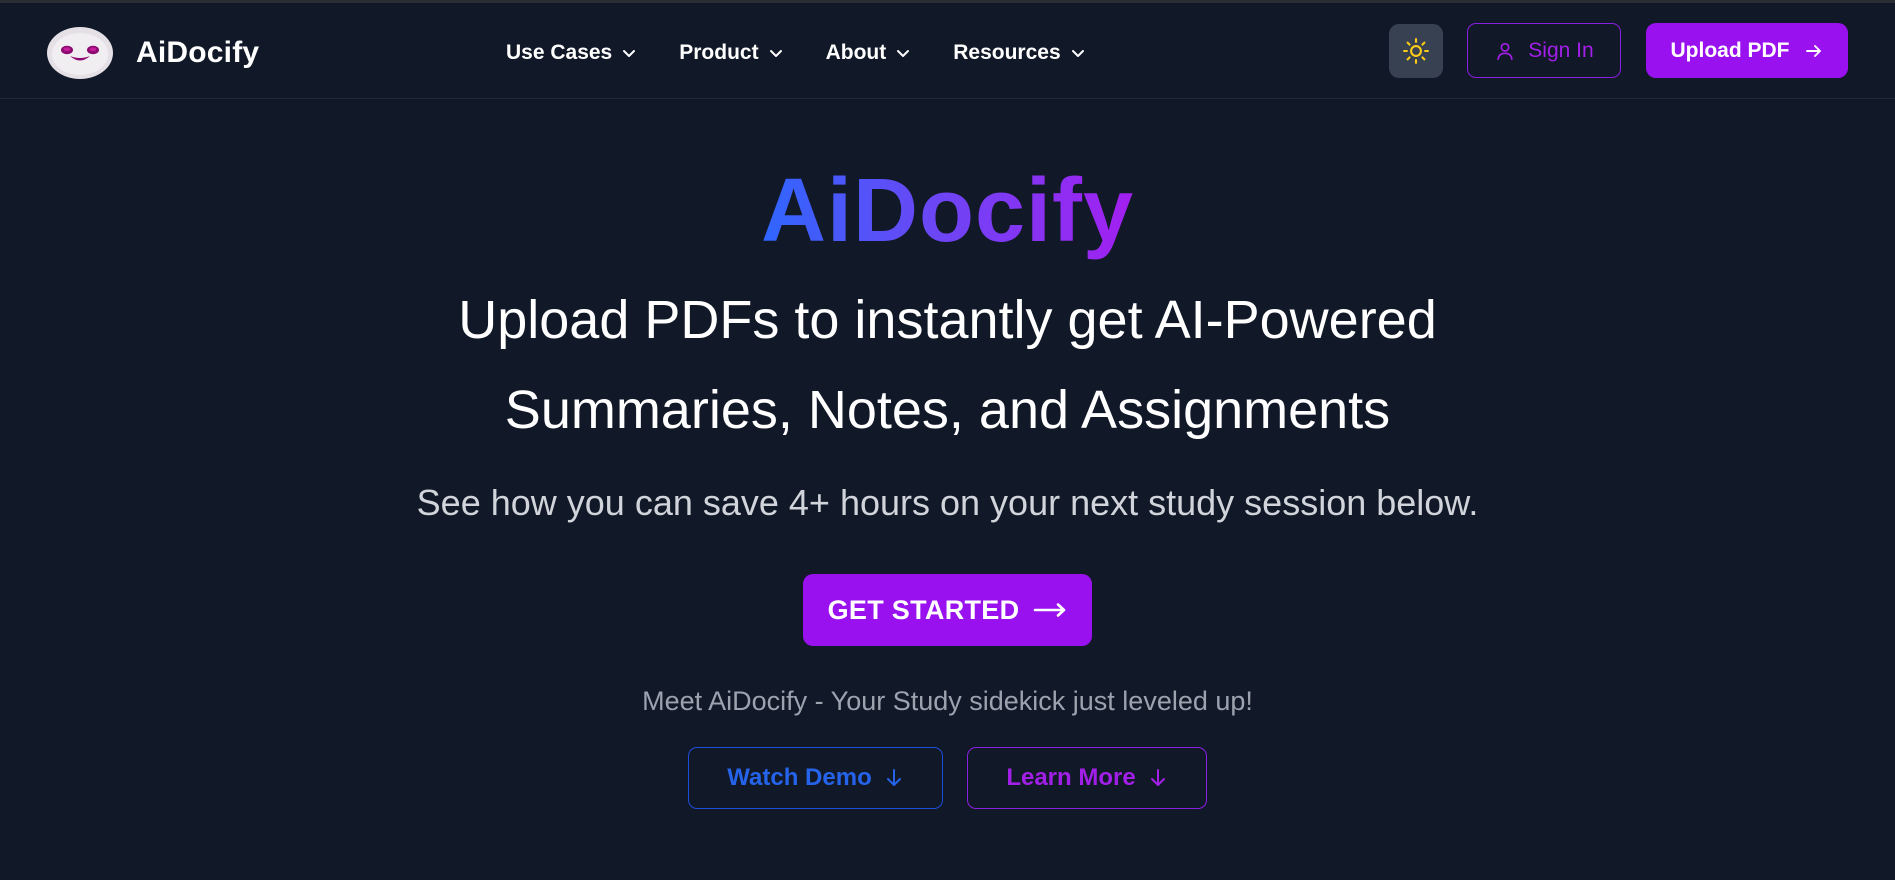 Image resolution: width=1895 pixels, height=880 pixels. I want to click on long-arrow-right-icon, so click(1050, 610).